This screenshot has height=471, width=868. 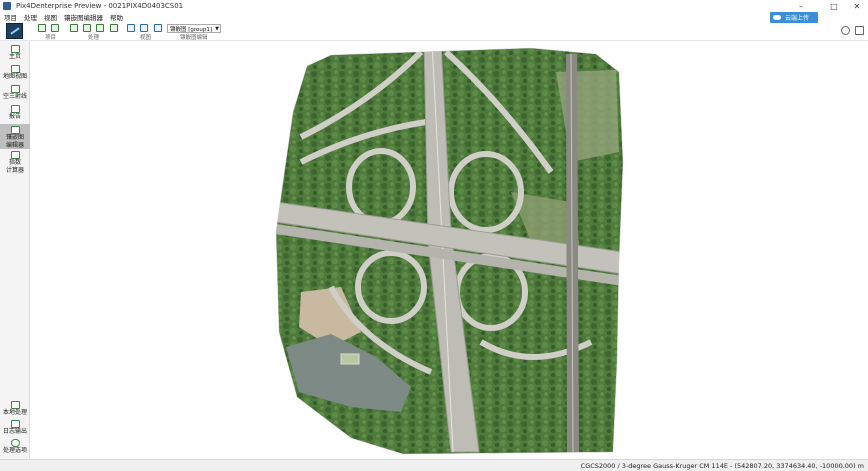 What do you see at coordinates (146, 38) in the screenshot?
I see `toolbar-group-view: 视图` at bounding box center [146, 38].